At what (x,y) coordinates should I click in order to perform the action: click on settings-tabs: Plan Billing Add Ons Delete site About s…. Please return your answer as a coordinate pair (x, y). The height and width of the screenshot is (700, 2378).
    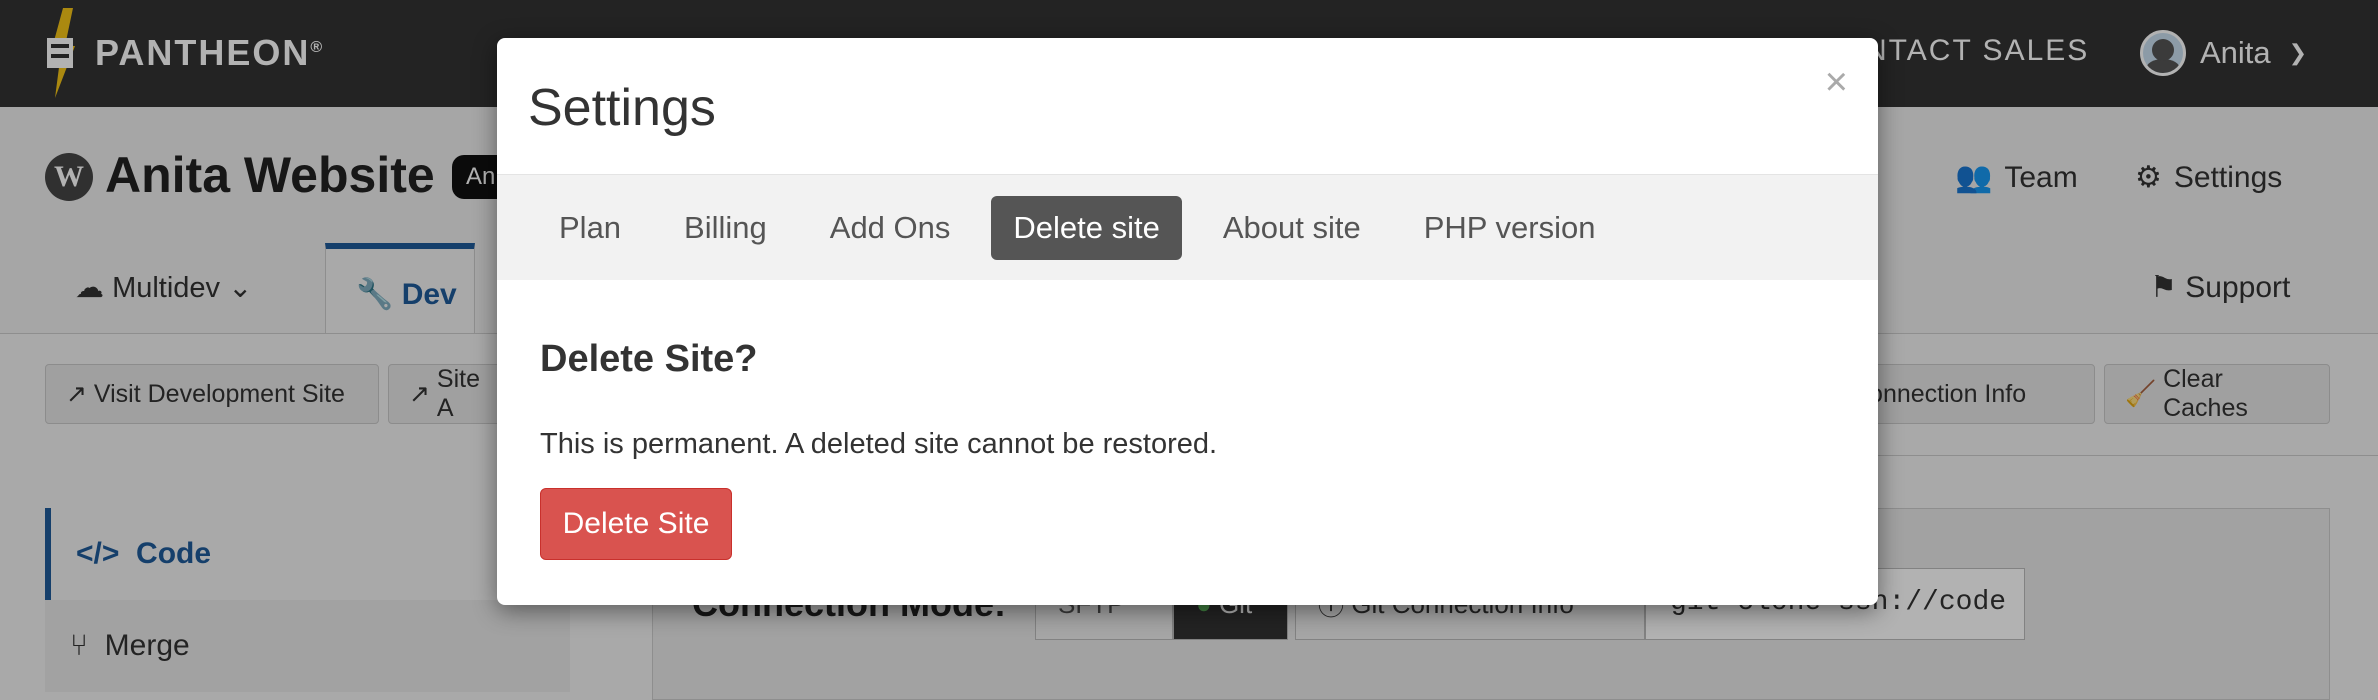
    Looking at the image, I should click on (1187, 227).